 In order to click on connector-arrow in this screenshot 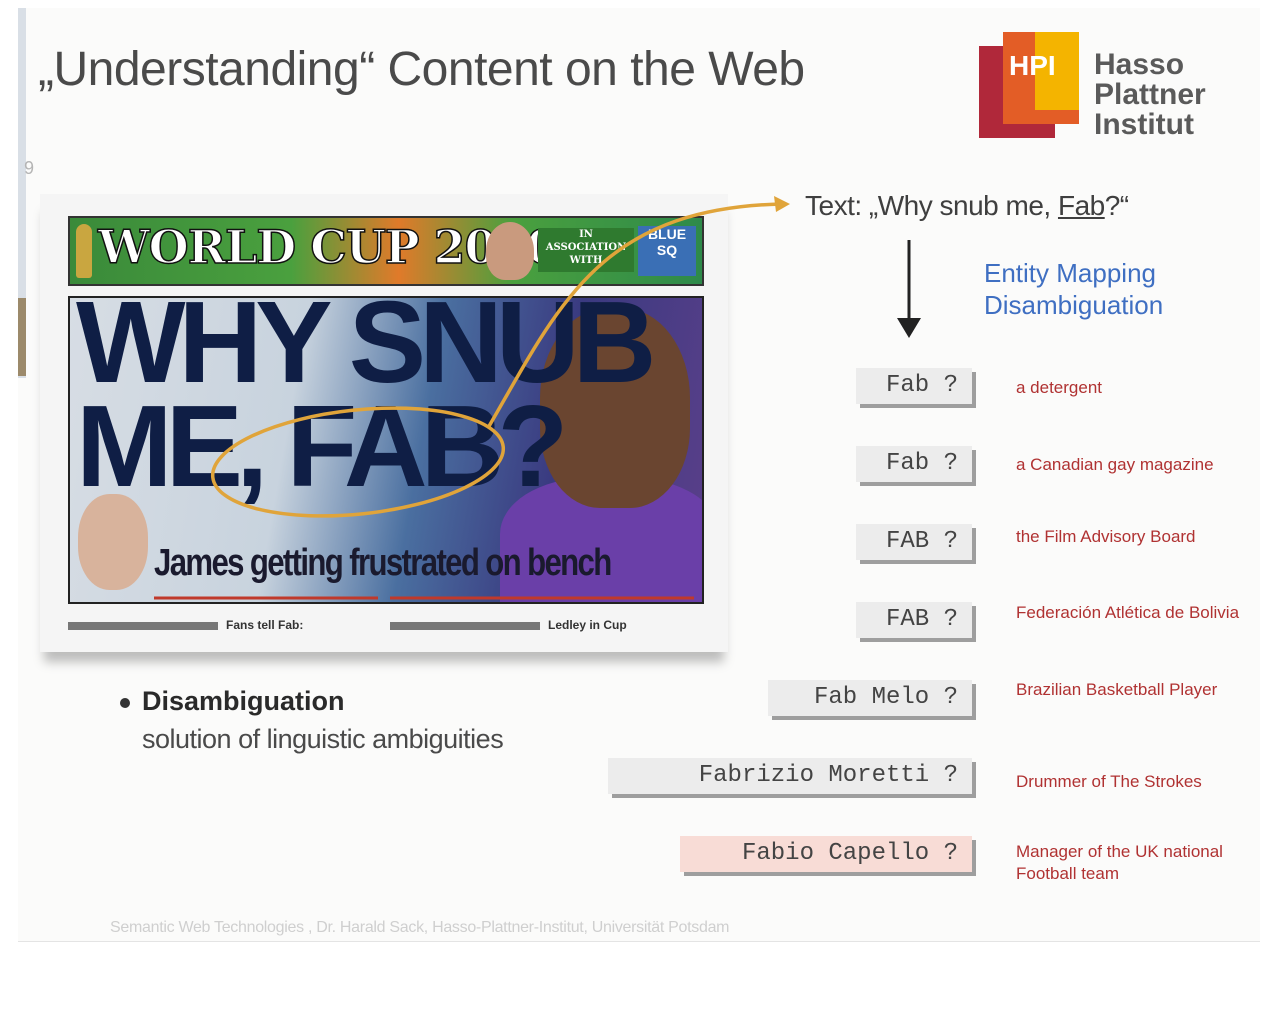, I will do `click(634, 315)`.